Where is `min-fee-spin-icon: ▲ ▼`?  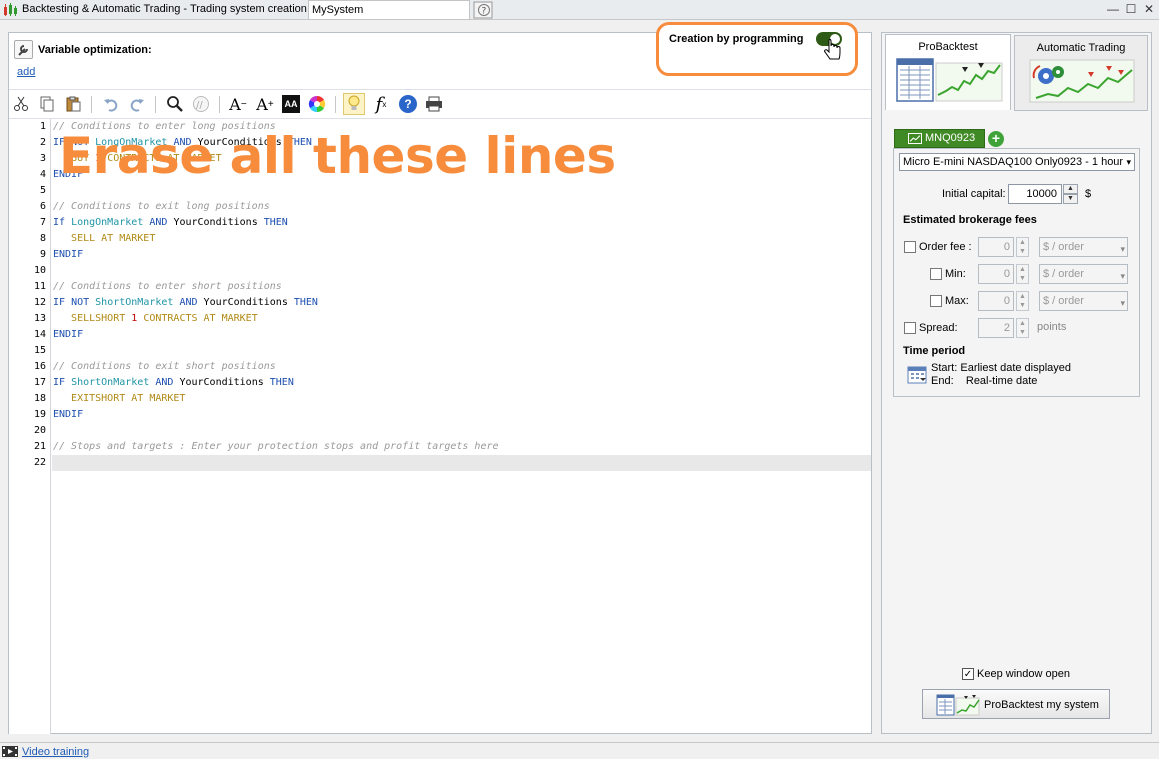 min-fee-spin-icon: ▲ ▼ is located at coordinates (1022, 274).